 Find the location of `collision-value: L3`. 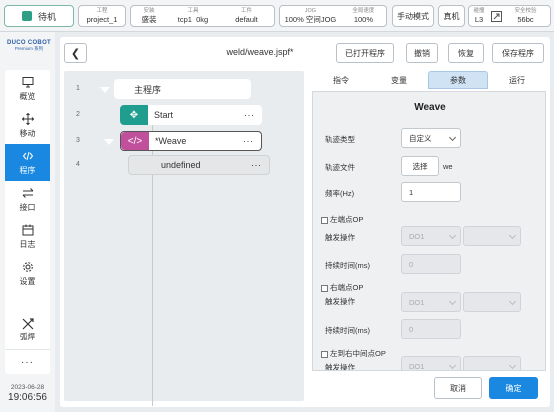

collision-value: L3 is located at coordinates (479, 19).